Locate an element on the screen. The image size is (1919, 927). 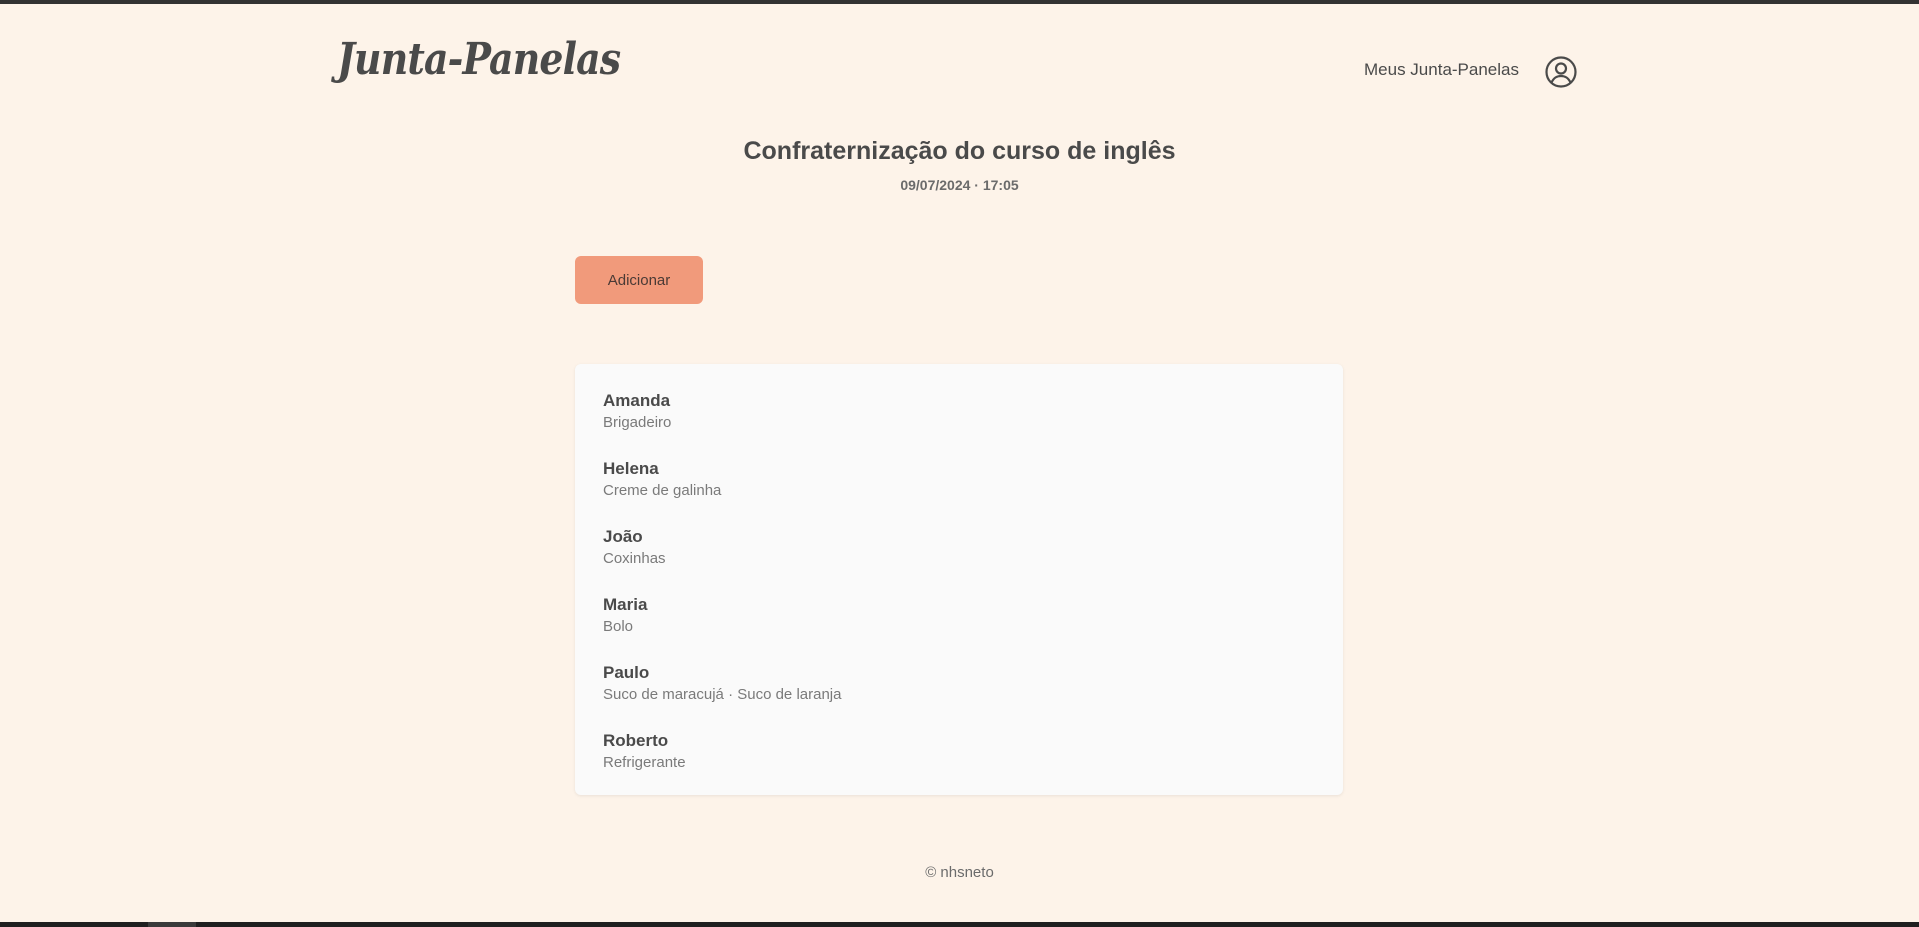
footer: © nhsneto is located at coordinates (959, 872).